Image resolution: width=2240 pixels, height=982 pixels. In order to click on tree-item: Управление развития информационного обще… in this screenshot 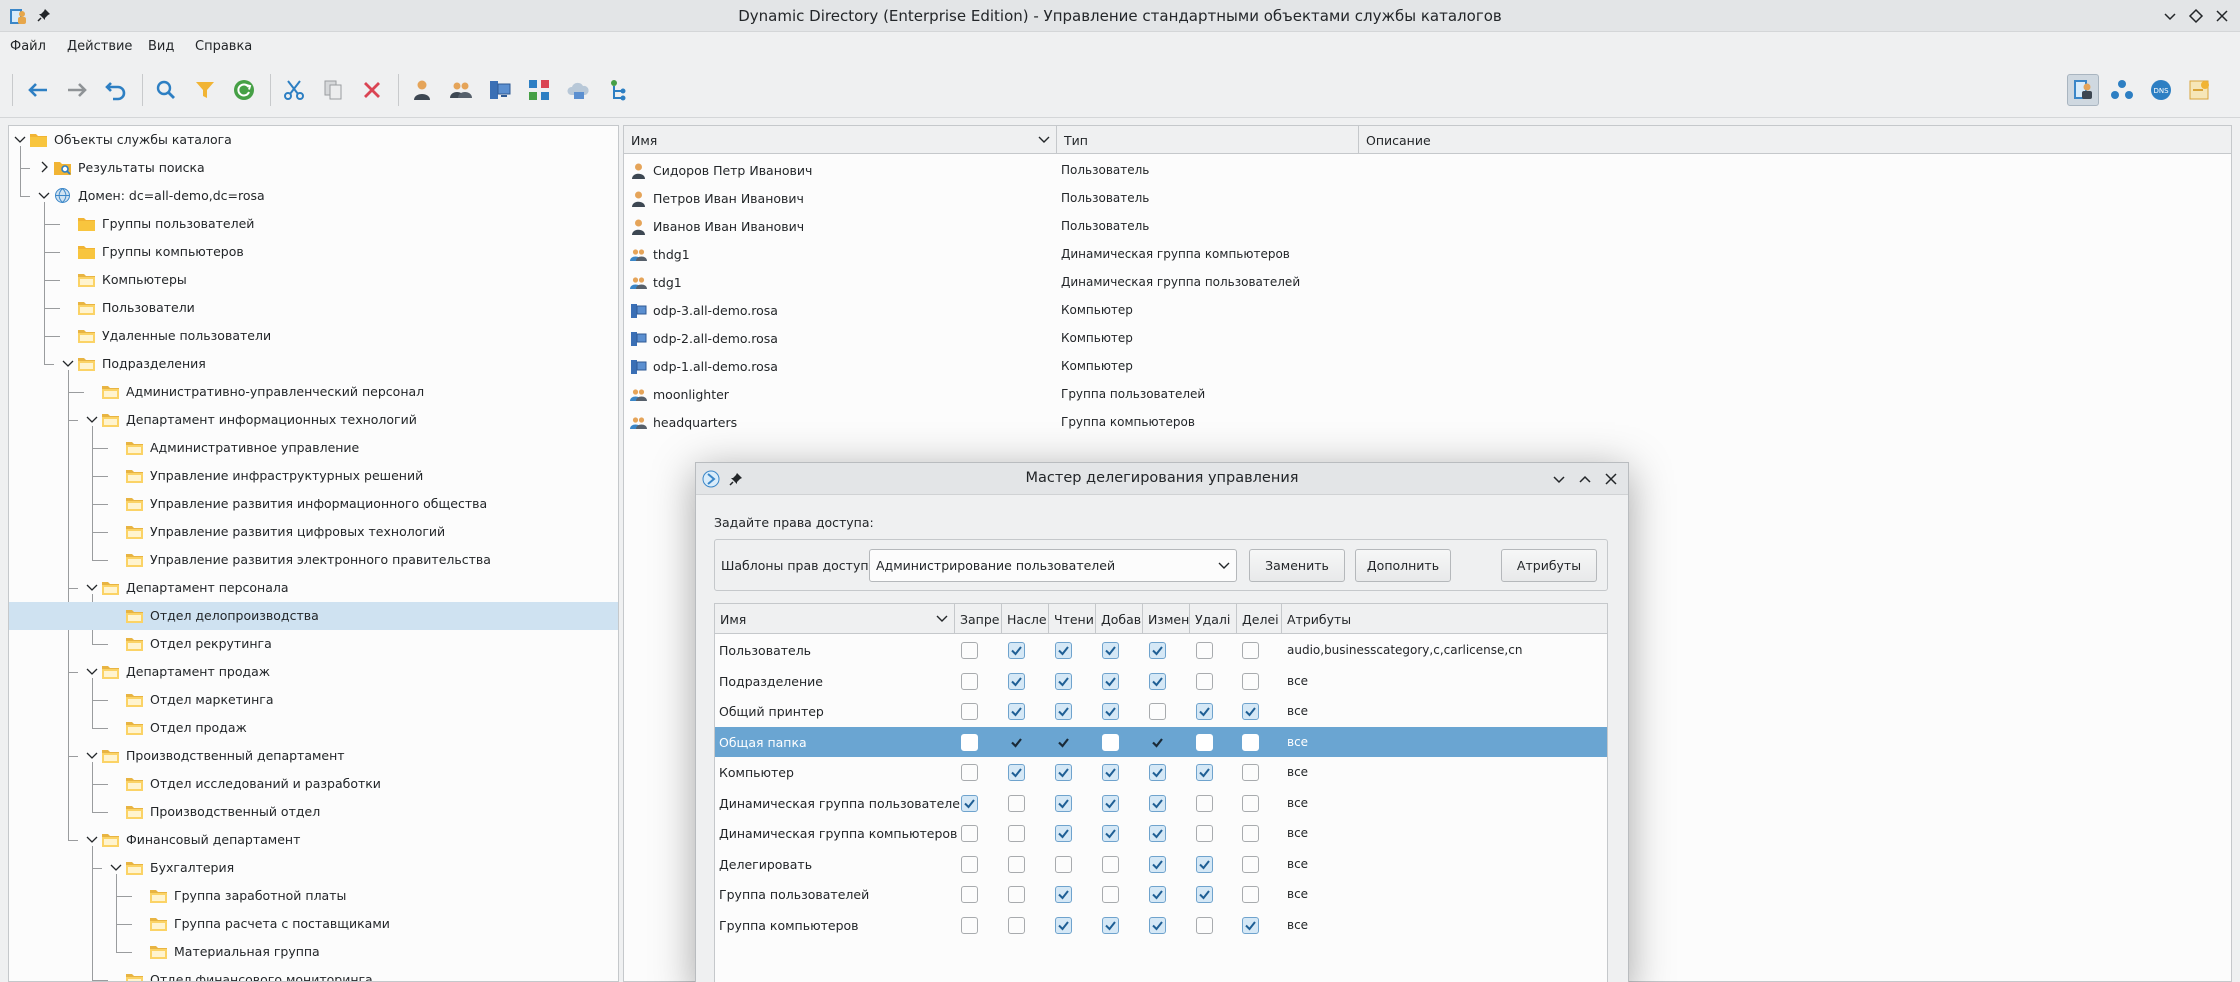, I will do `click(313, 504)`.